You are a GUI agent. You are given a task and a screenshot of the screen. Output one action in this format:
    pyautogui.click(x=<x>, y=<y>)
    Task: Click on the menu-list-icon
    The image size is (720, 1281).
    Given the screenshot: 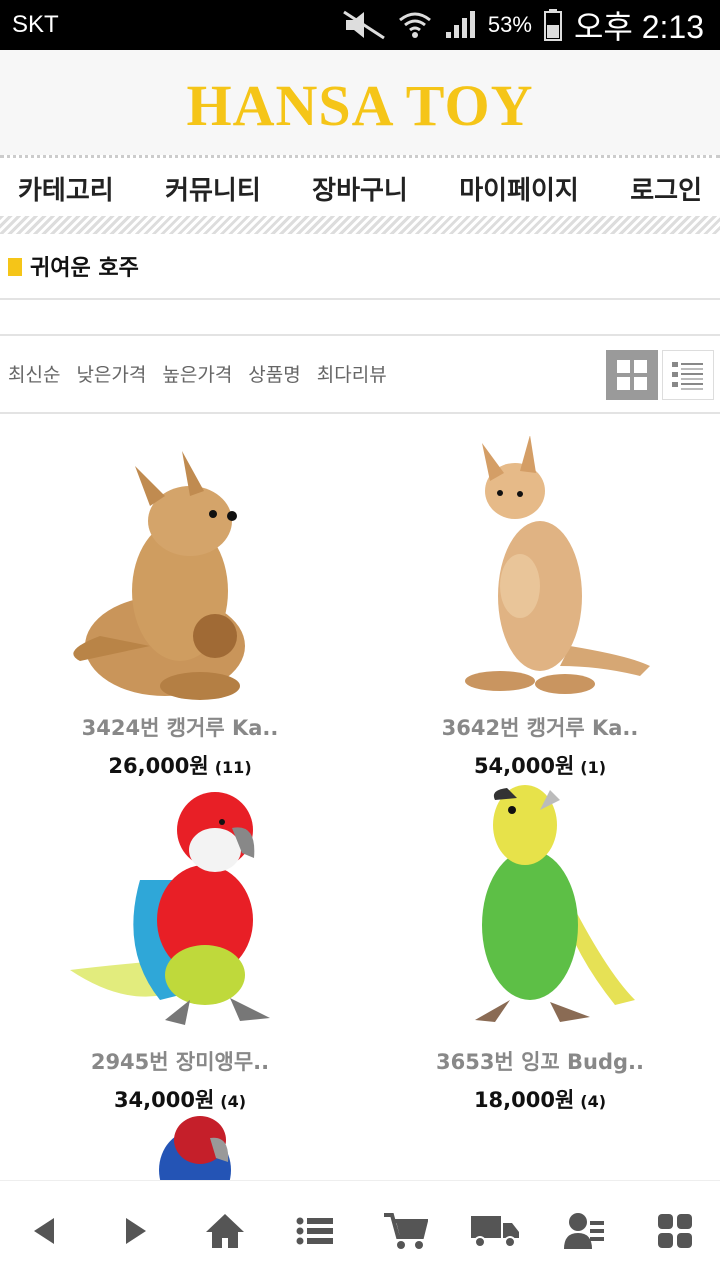 What is the action you would take?
    pyautogui.click(x=314, y=1231)
    